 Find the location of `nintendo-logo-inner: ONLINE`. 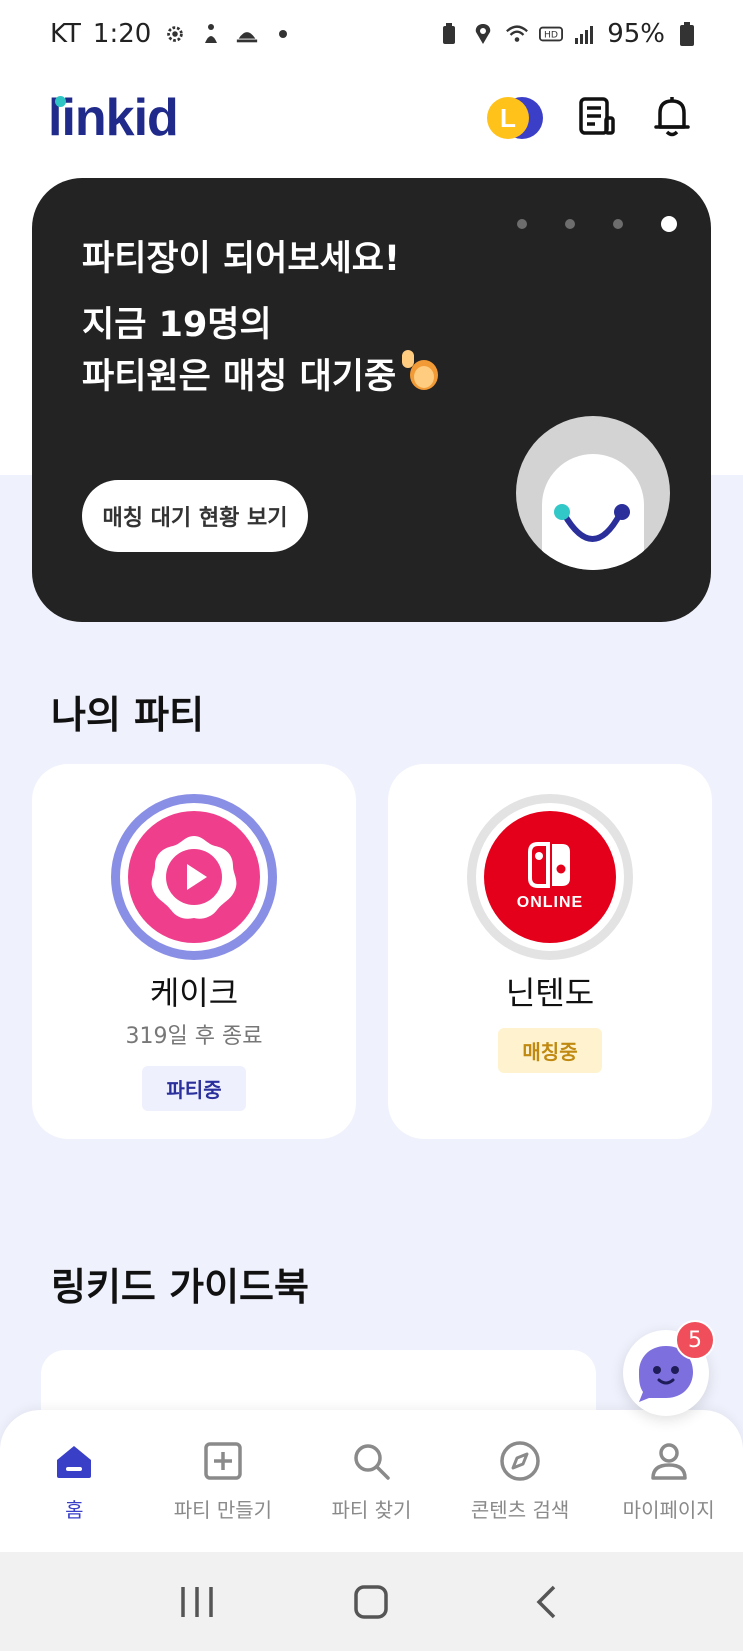

nintendo-logo-inner: ONLINE is located at coordinates (550, 877).